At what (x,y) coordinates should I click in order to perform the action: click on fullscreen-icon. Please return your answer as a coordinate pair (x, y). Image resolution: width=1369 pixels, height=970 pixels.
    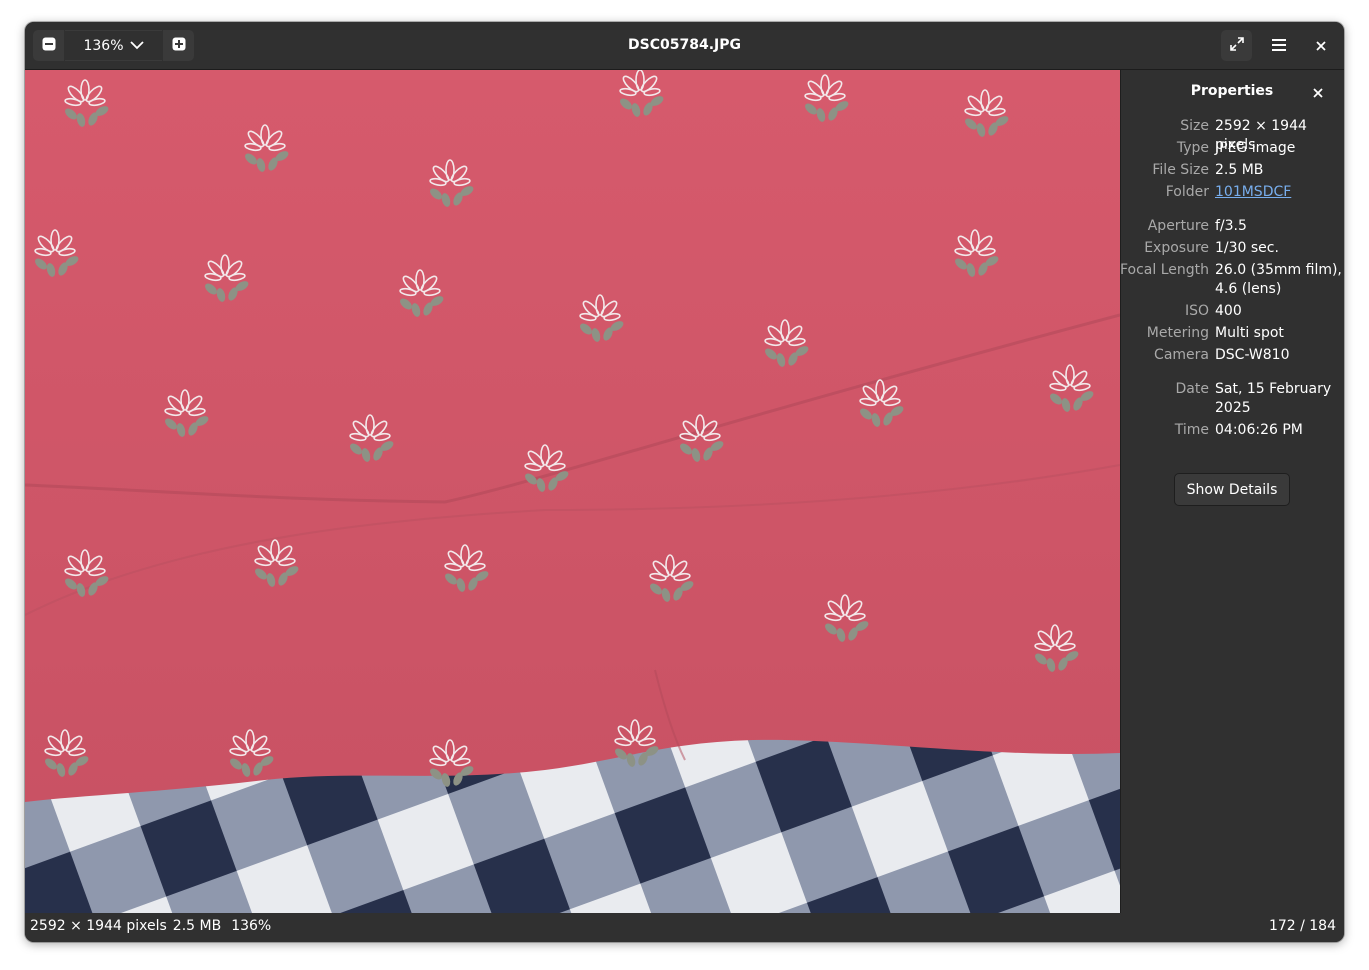
    Looking at the image, I should click on (1237, 46).